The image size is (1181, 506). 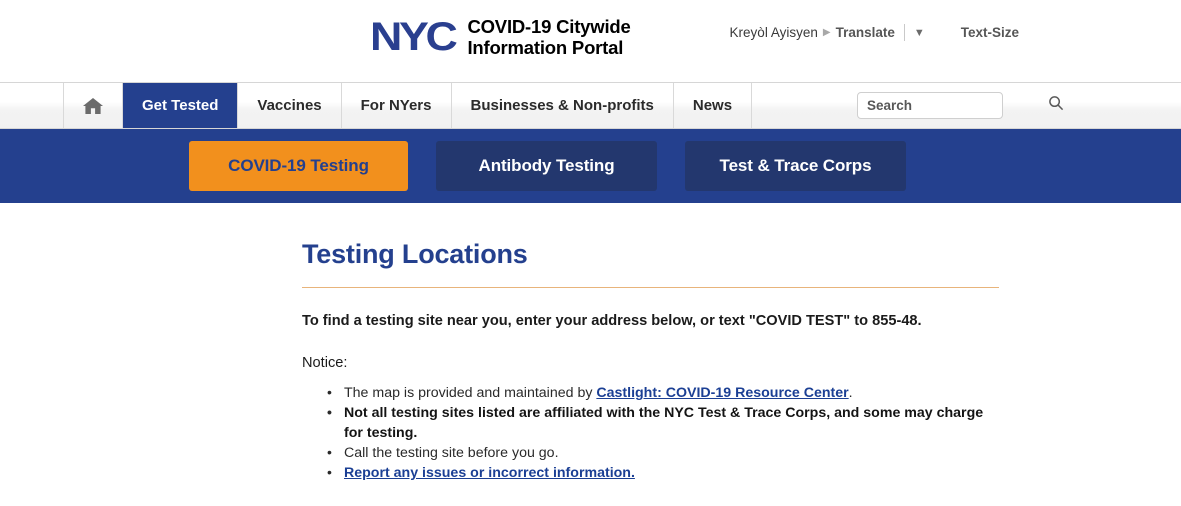 What do you see at coordinates (451, 453) in the screenshot?
I see `list-item-text: Call the testing site before you go.` at bounding box center [451, 453].